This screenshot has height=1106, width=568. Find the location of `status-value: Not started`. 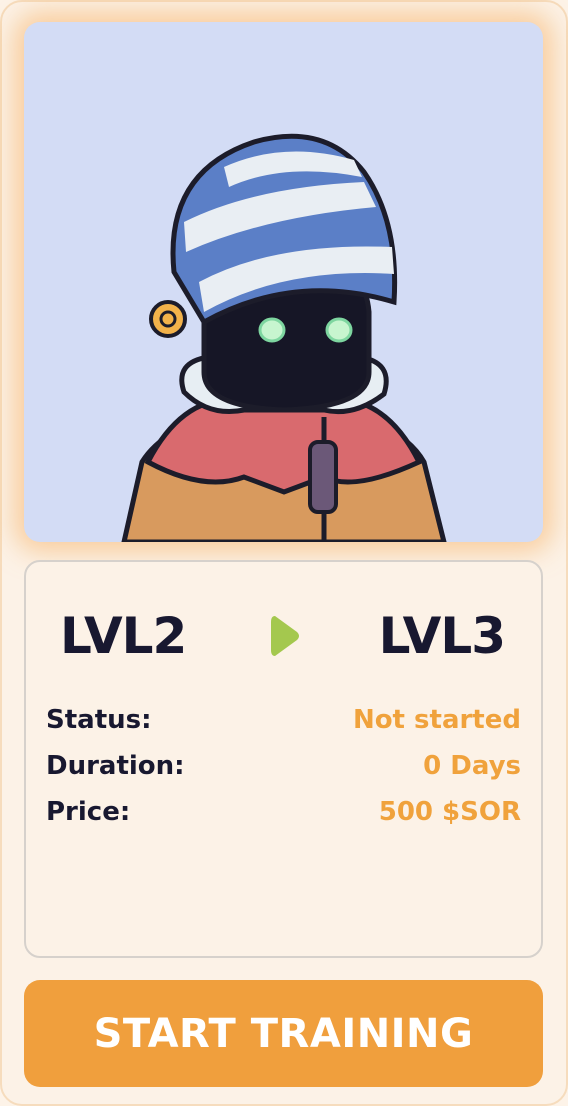

status-value: Not started is located at coordinates (436, 720).